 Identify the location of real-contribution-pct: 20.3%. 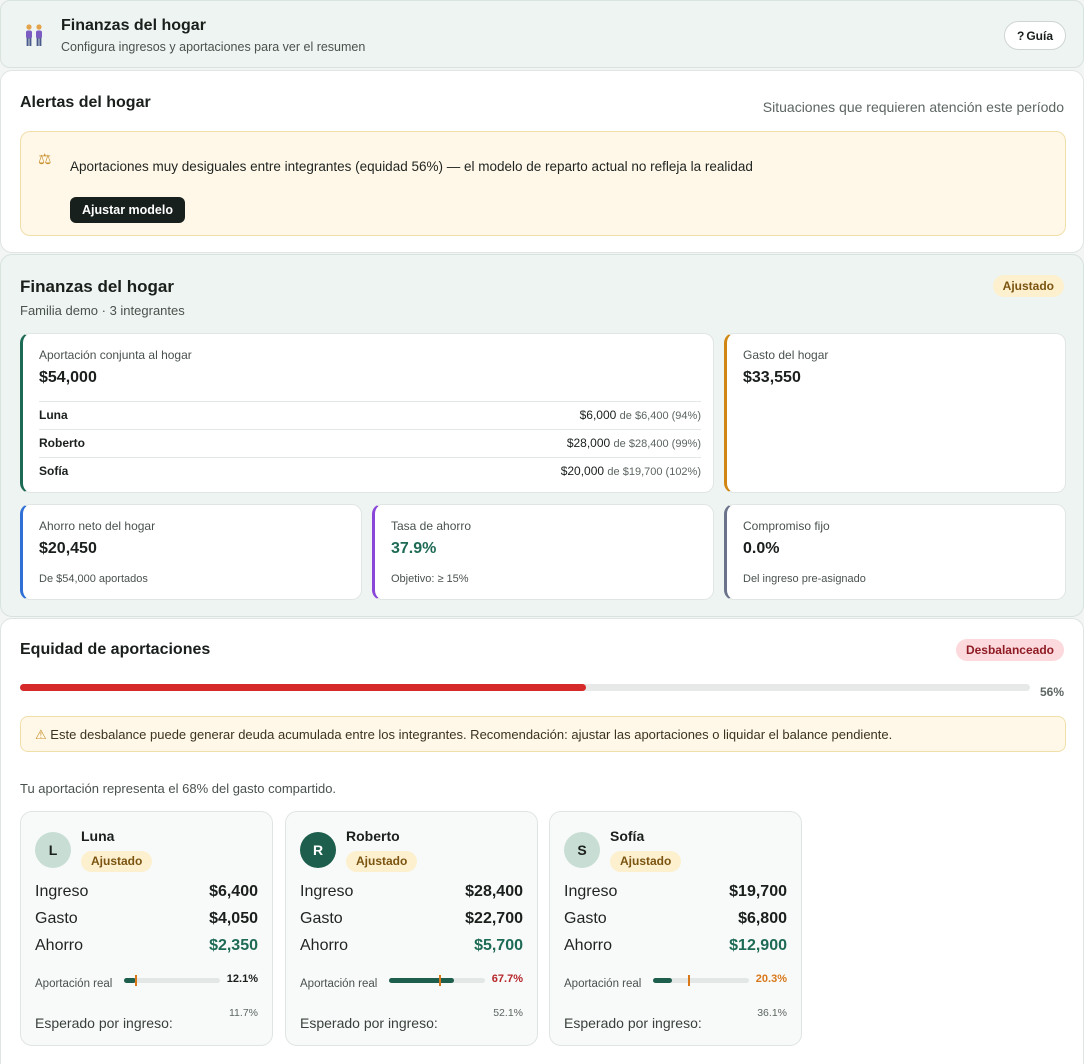
(771, 979).